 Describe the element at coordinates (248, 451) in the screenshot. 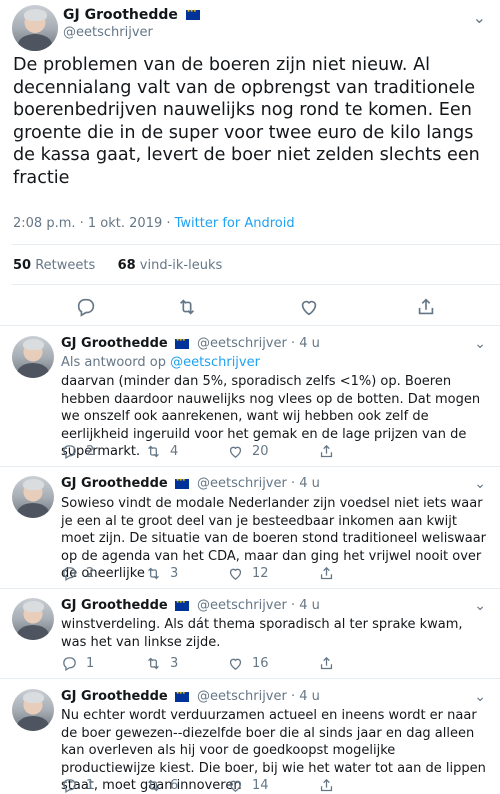

I see `like-count: 20` at that location.